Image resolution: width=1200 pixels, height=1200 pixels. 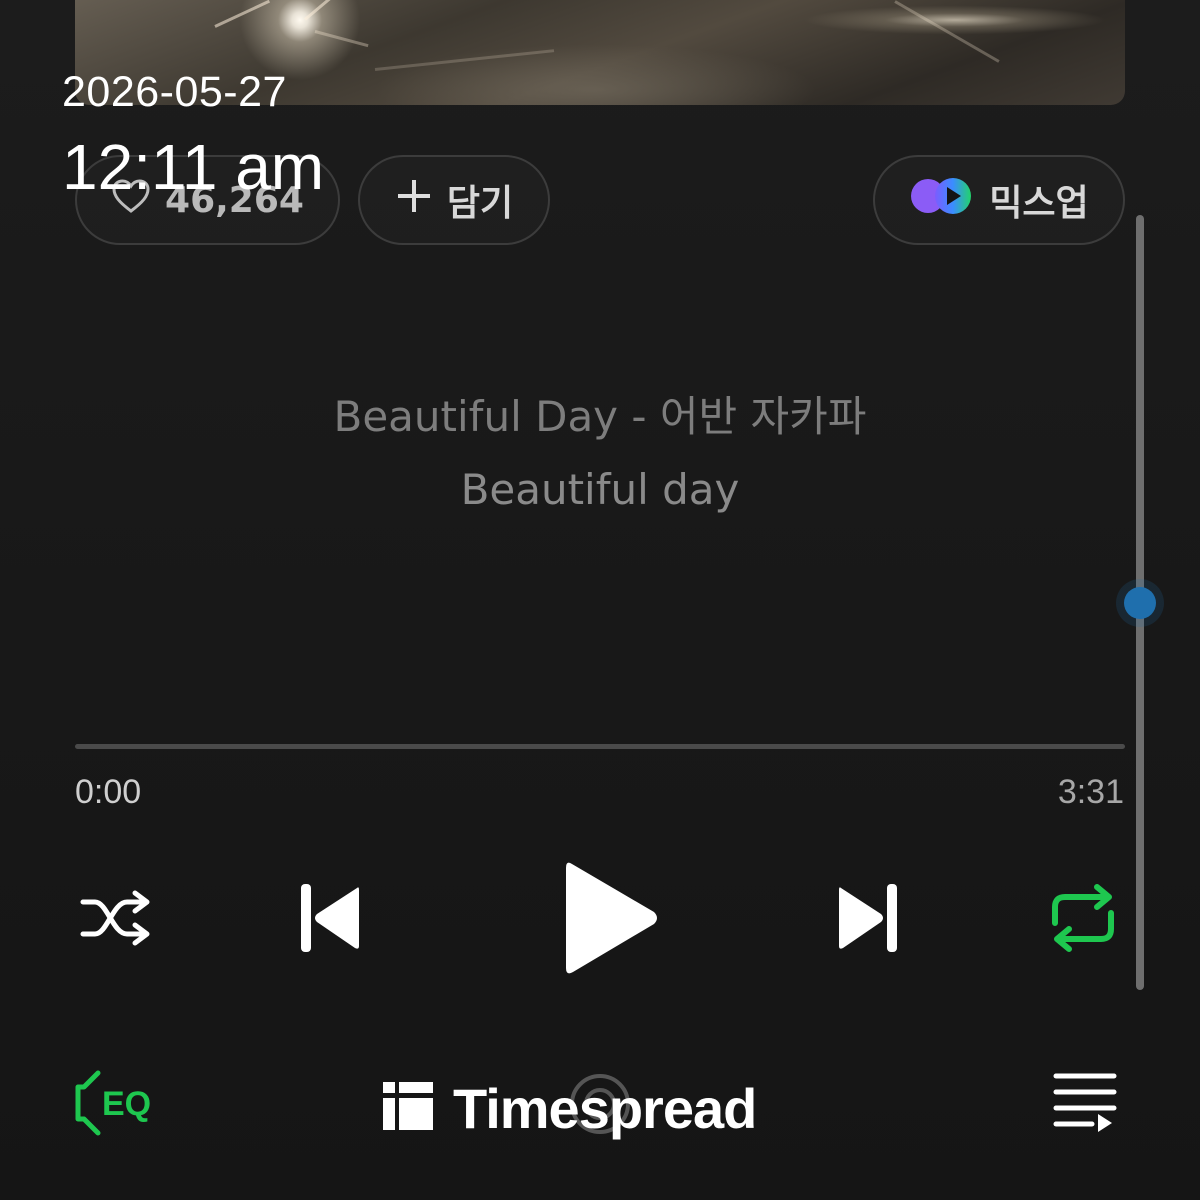 I want to click on speaker-eq-icon: EQ, so click(x=120, y=1105).